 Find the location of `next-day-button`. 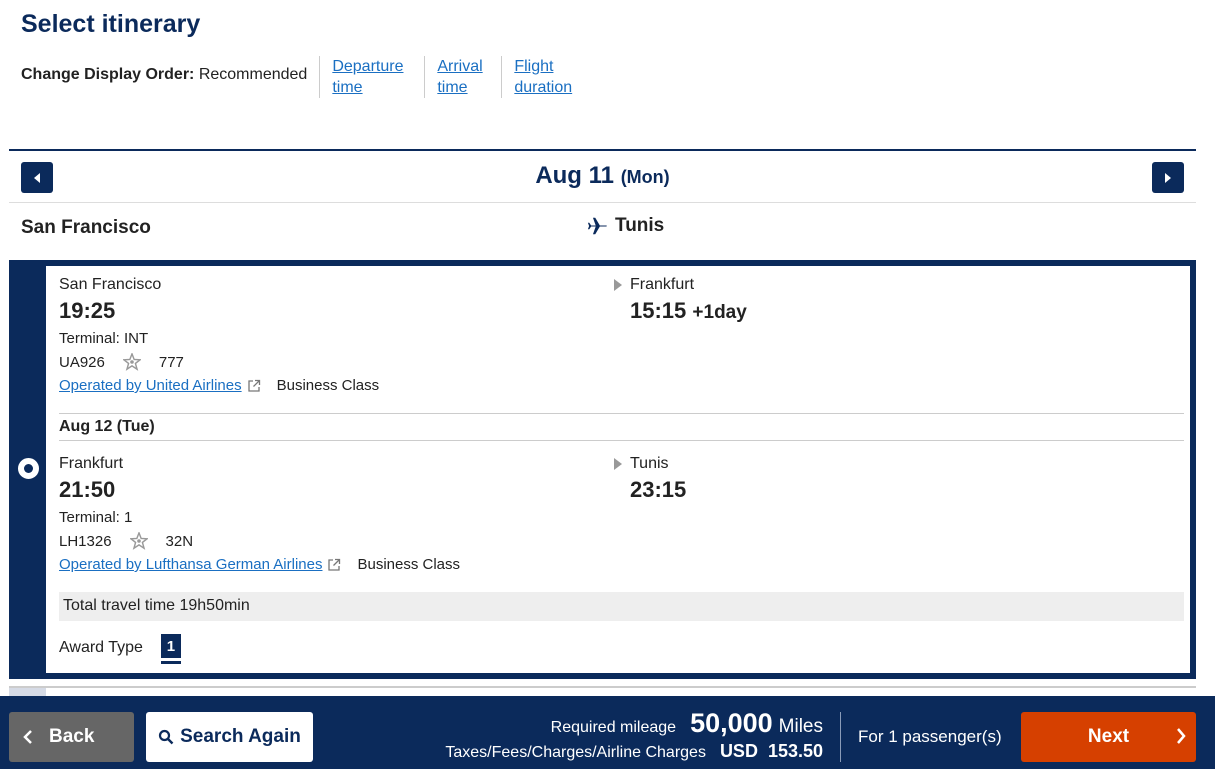

next-day-button is located at coordinates (1168, 177).